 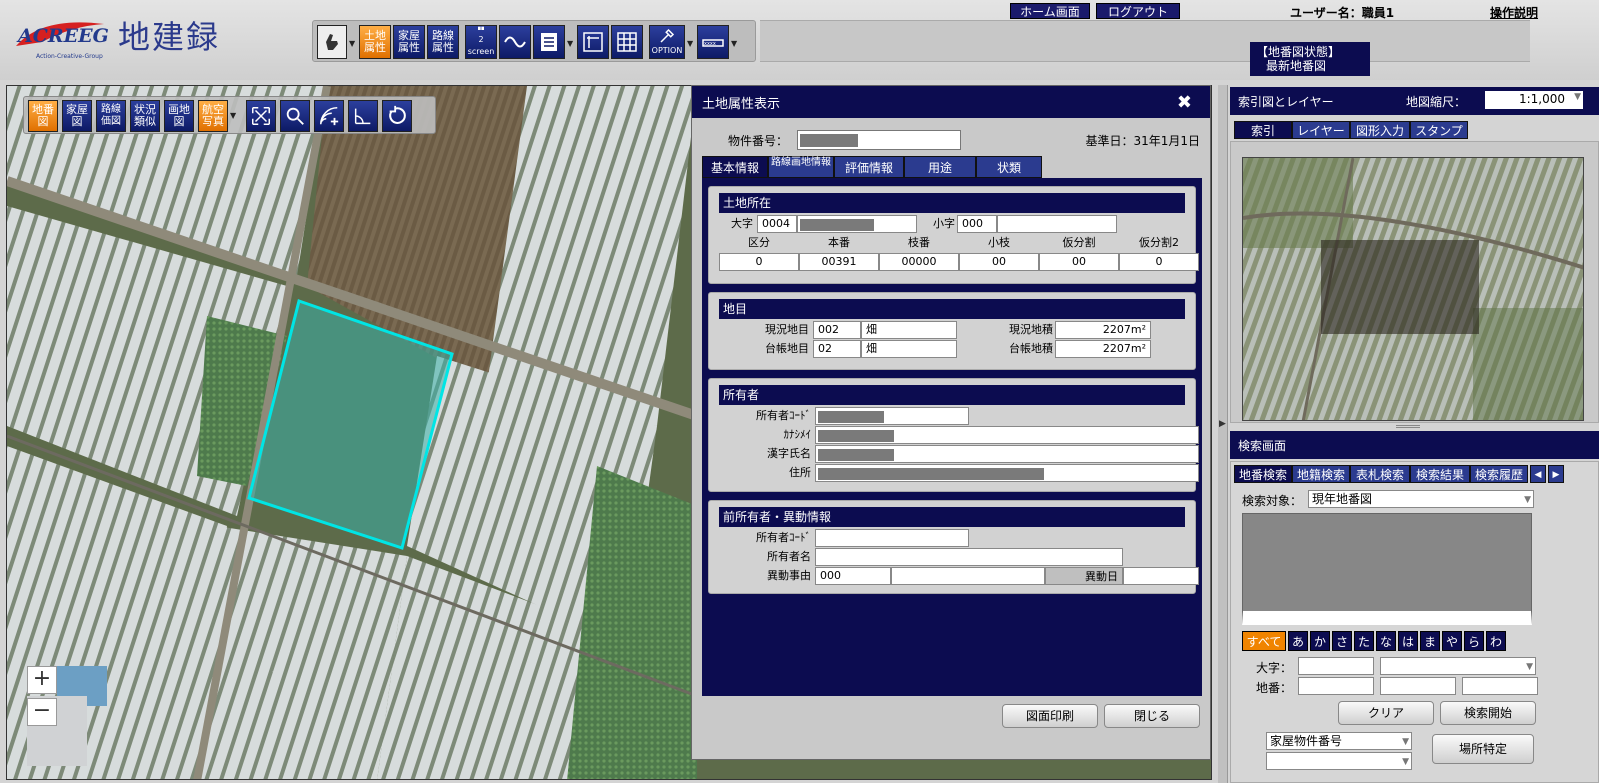 What do you see at coordinates (1057, 224) in the screenshot?
I see `koaza-name-field` at bounding box center [1057, 224].